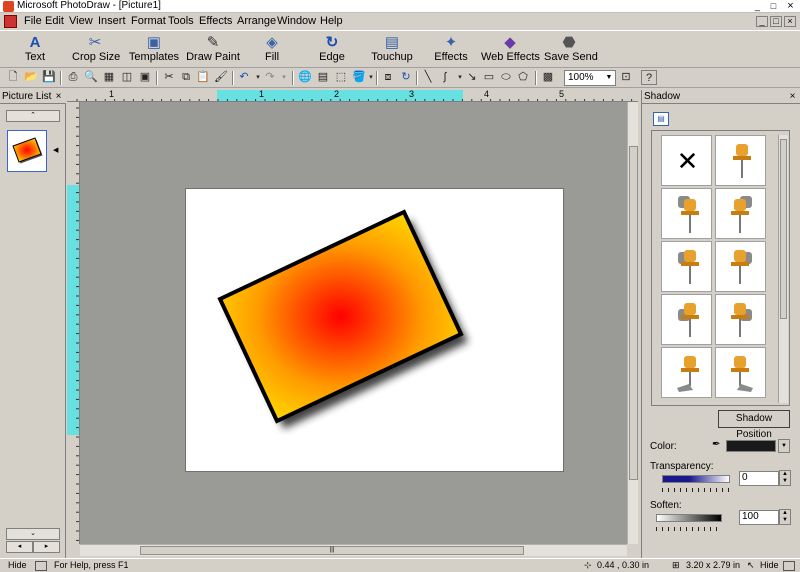 The width and height of the screenshot is (800, 572). I want to click on color-dropdown-icon: ▼, so click(784, 446).